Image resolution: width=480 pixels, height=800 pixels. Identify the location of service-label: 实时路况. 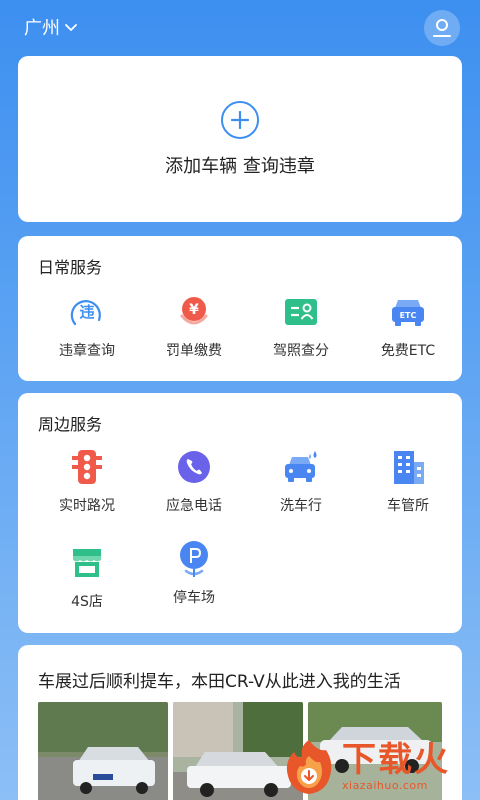
(87, 506).